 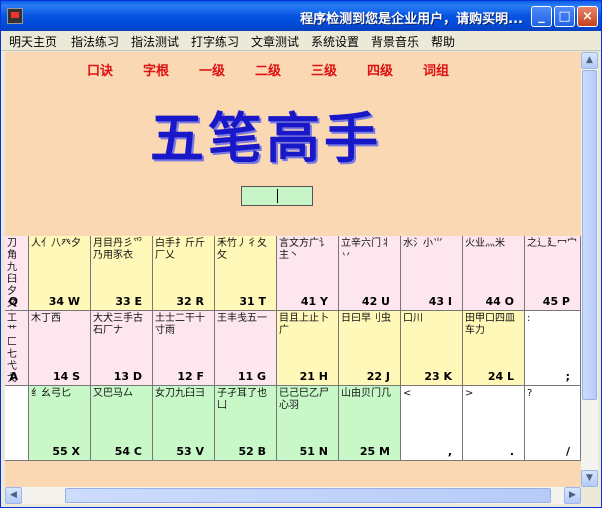 What do you see at coordinates (556, 301) in the screenshot?
I see `key-label: 45 P` at bounding box center [556, 301].